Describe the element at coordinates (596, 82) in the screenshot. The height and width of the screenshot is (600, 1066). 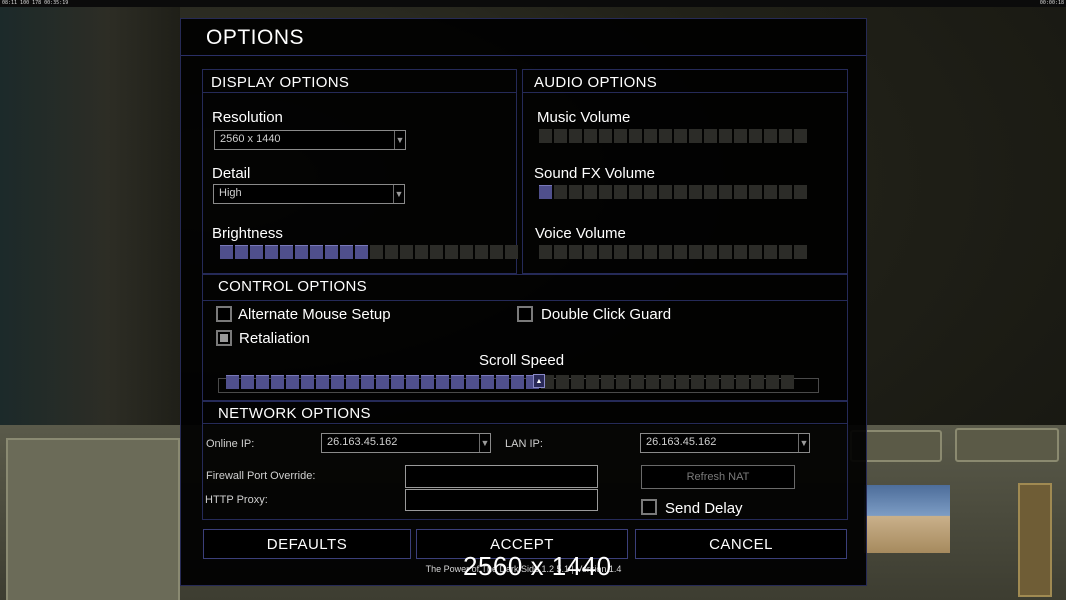
I see `audio-options-header: AUDIO OPTIONS` at that location.